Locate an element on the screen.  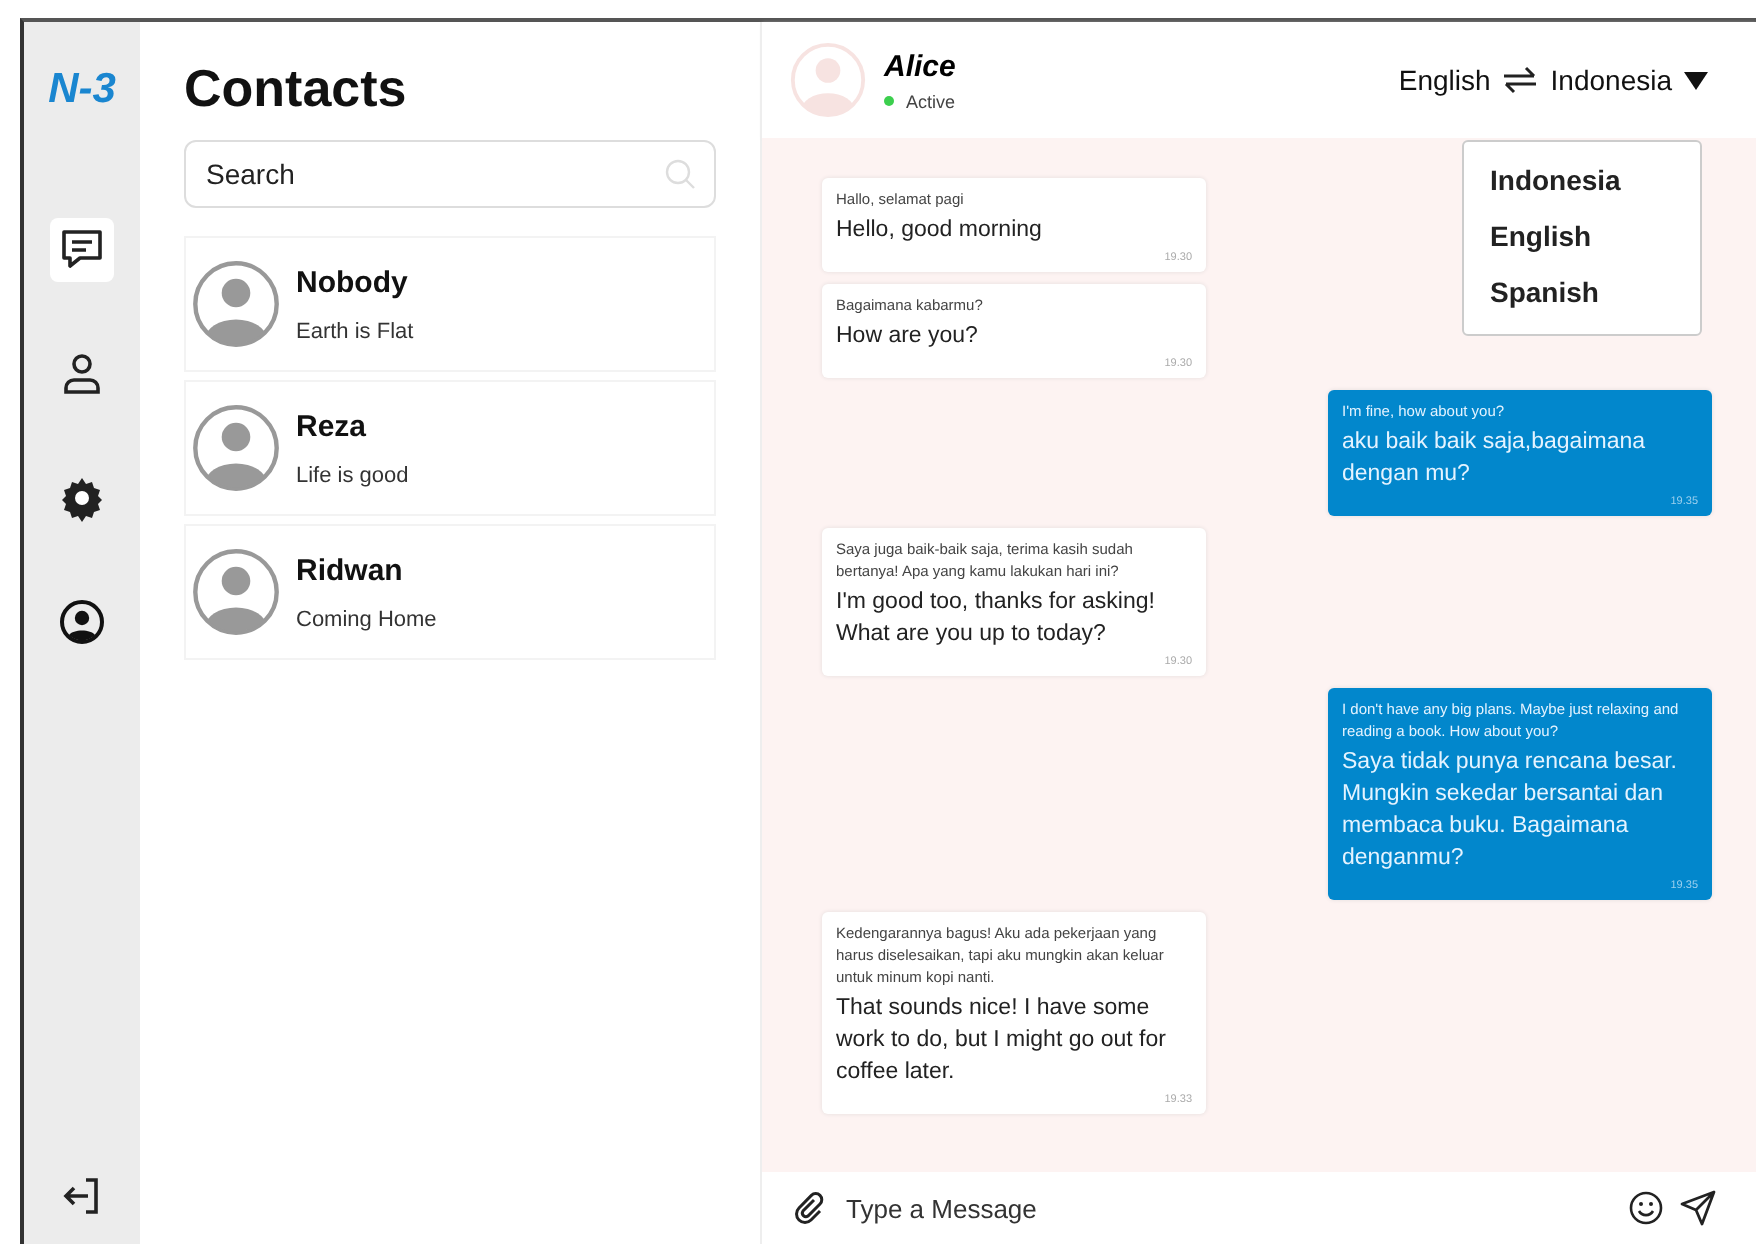
language-option: English is located at coordinates (1541, 238).